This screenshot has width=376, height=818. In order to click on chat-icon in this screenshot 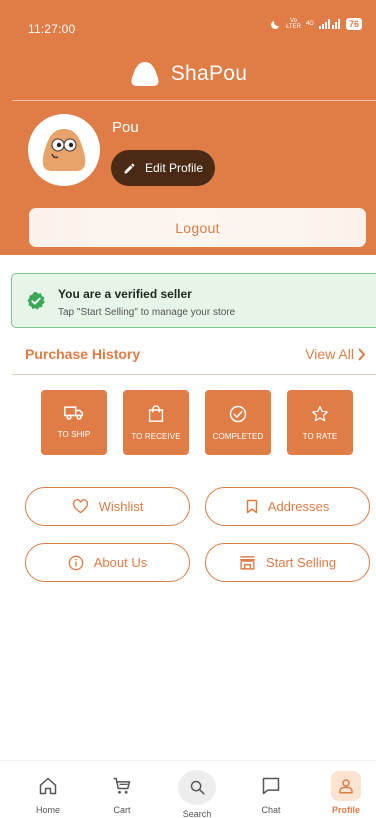, I will do `click(271, 786)`.